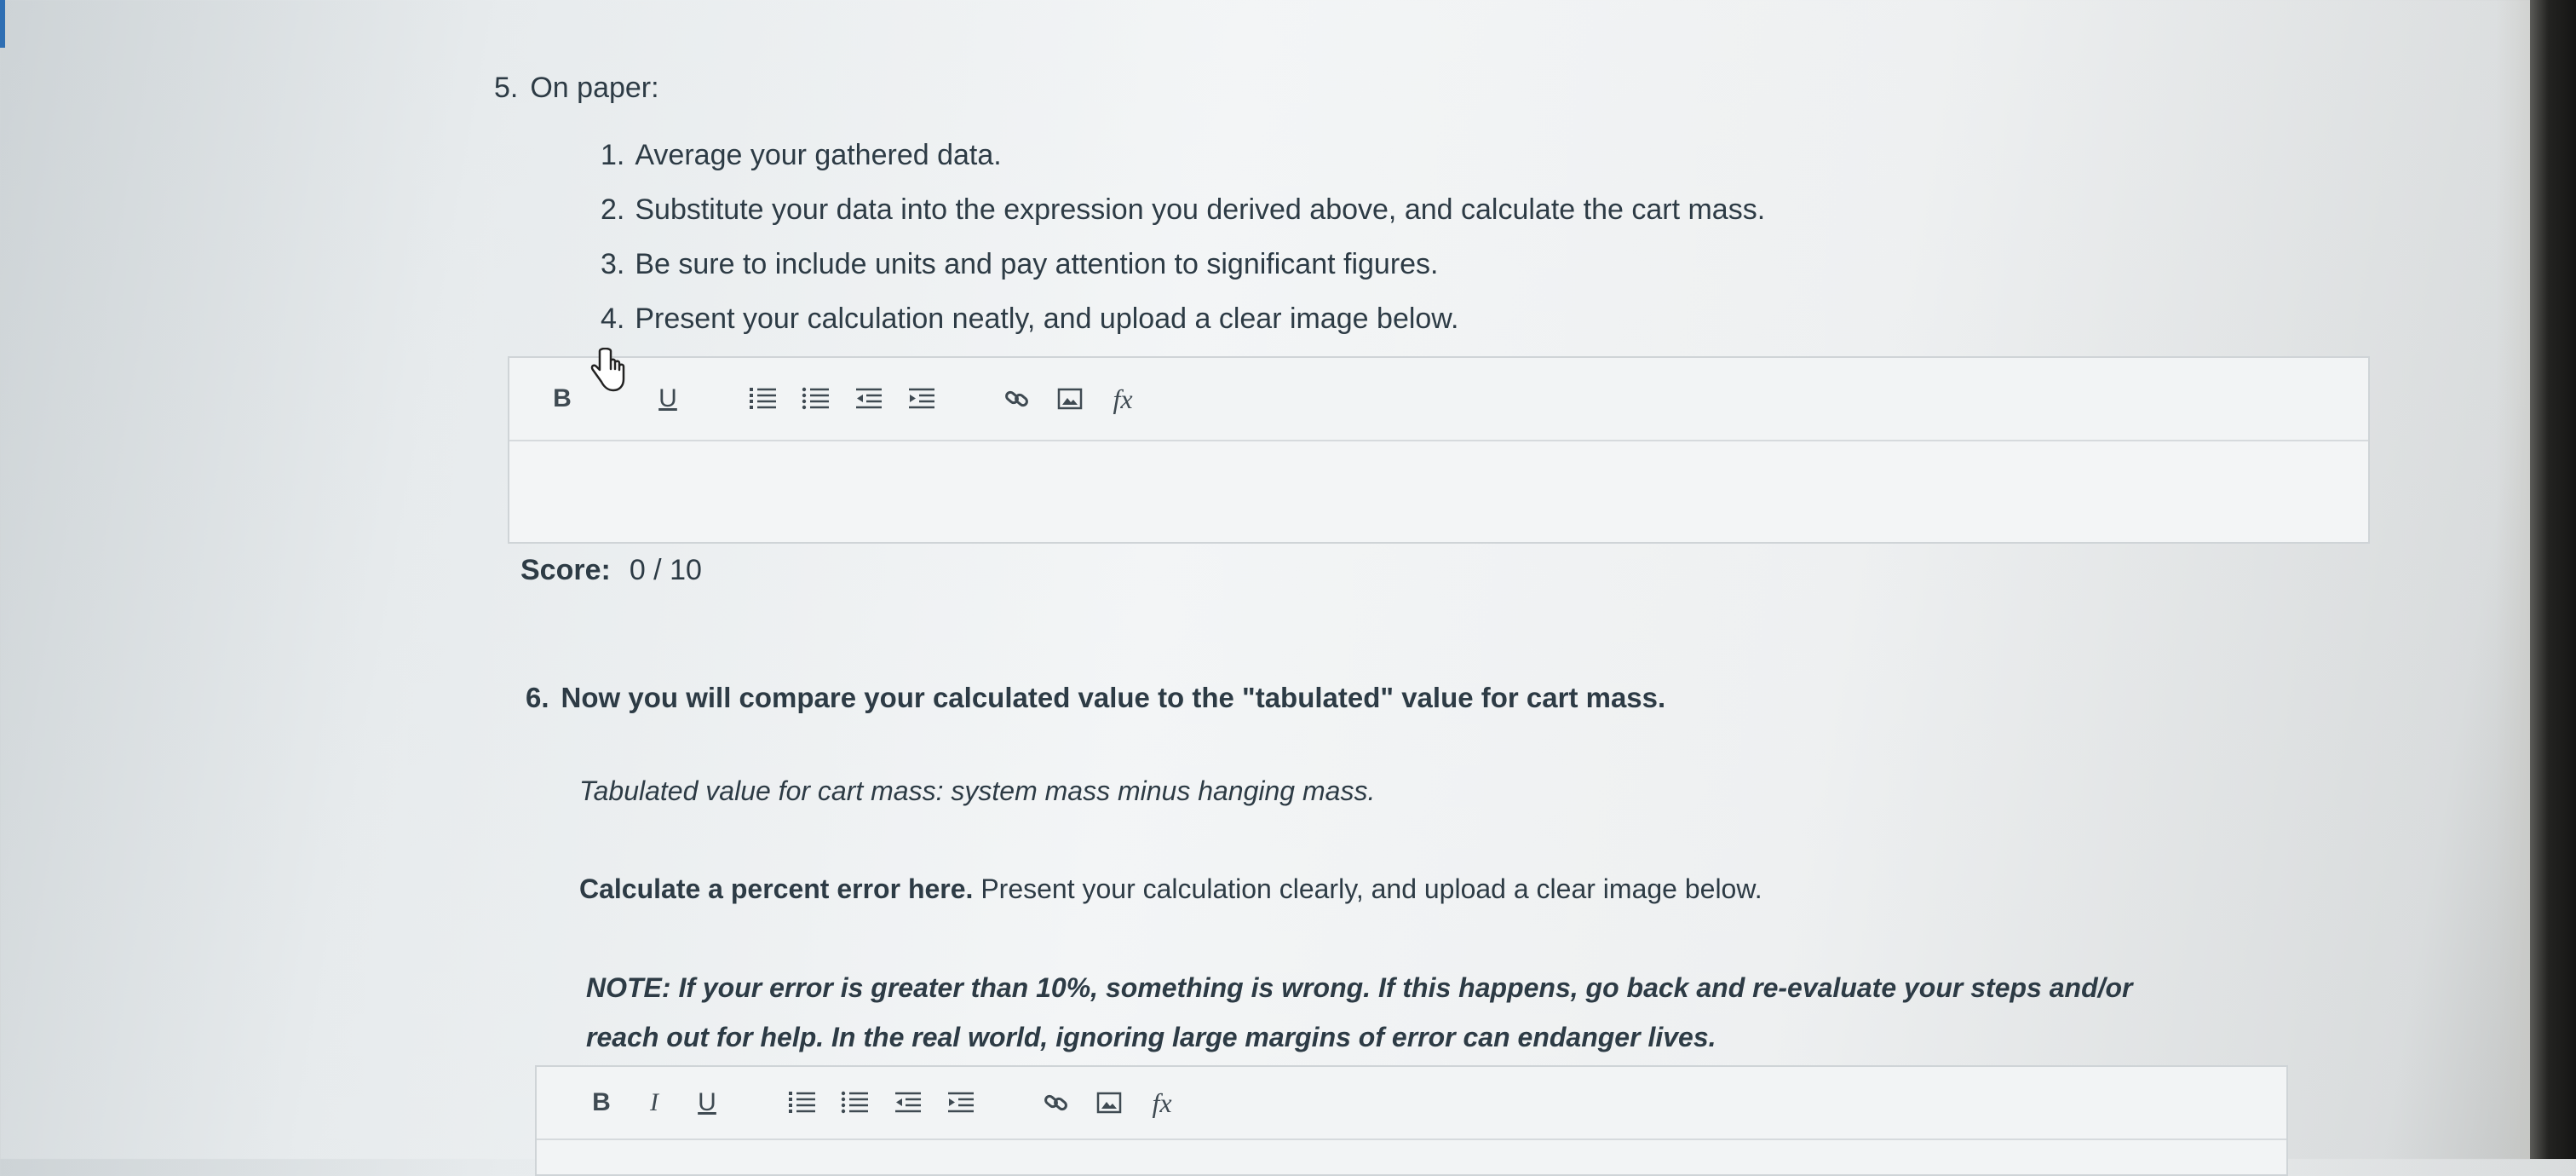 This screenshot has height=1176, width=2576. Describe the element at coordinates (594, 88) in the screenshot. I see `question-5-text: On paper:` at that location.